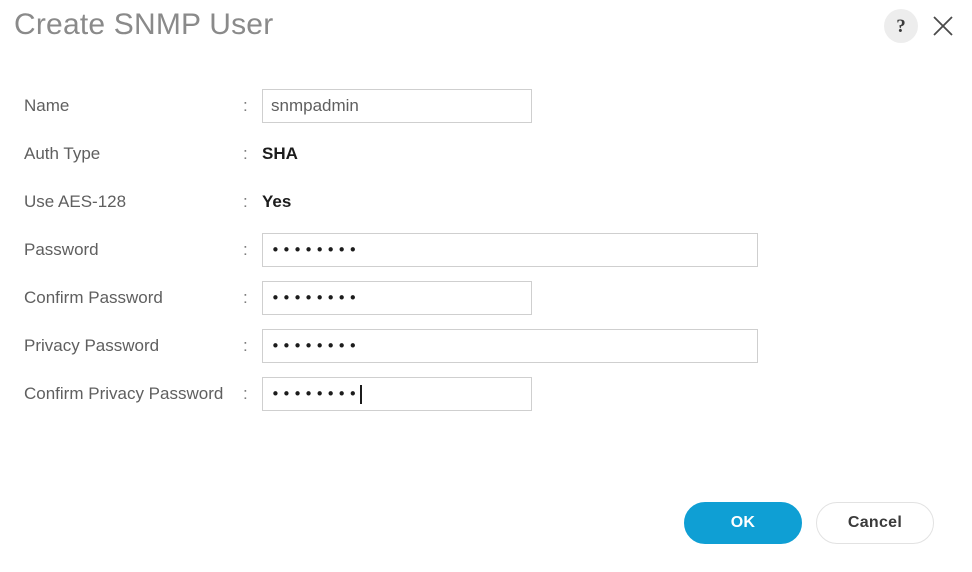  I want to click on name-input, so click(397, 106).